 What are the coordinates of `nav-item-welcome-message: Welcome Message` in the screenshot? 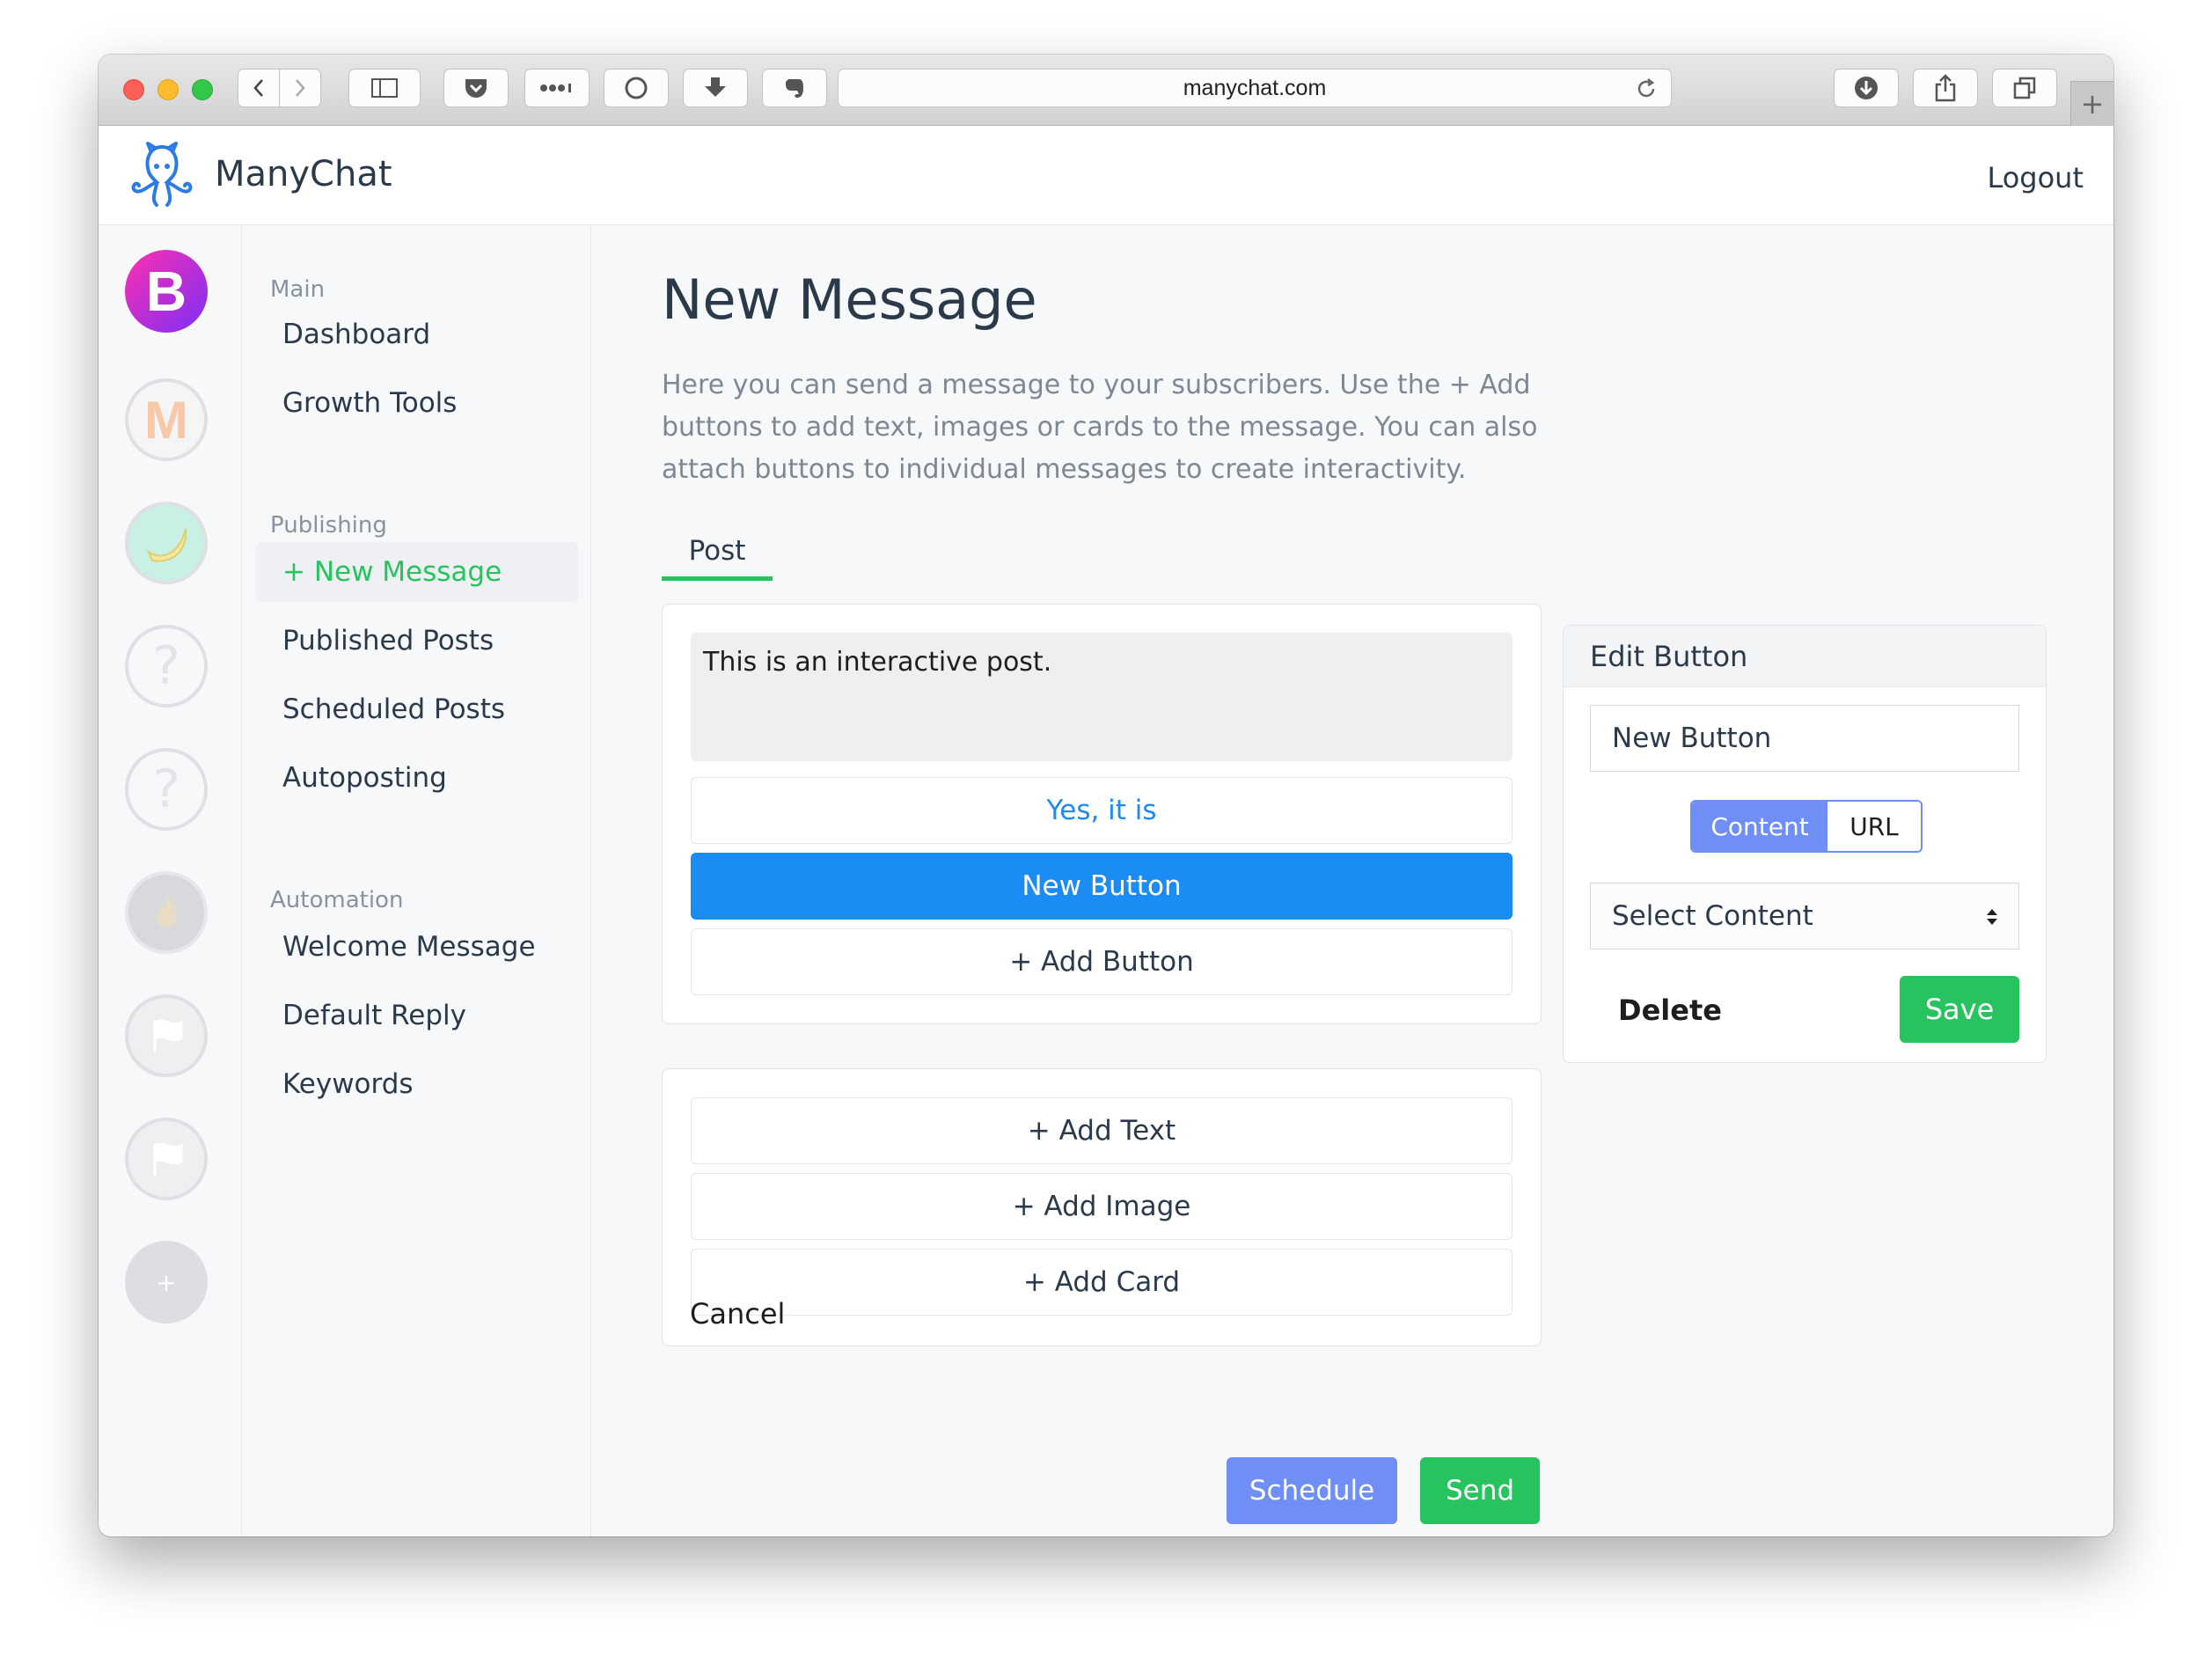 It's located at (417, 947).